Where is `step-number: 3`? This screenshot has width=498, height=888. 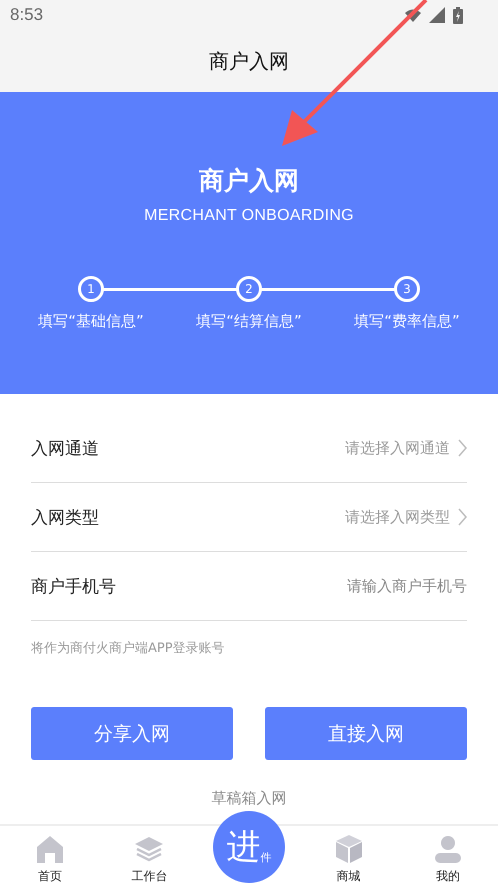 step-number: 3 is located at coordinates (407, 289).